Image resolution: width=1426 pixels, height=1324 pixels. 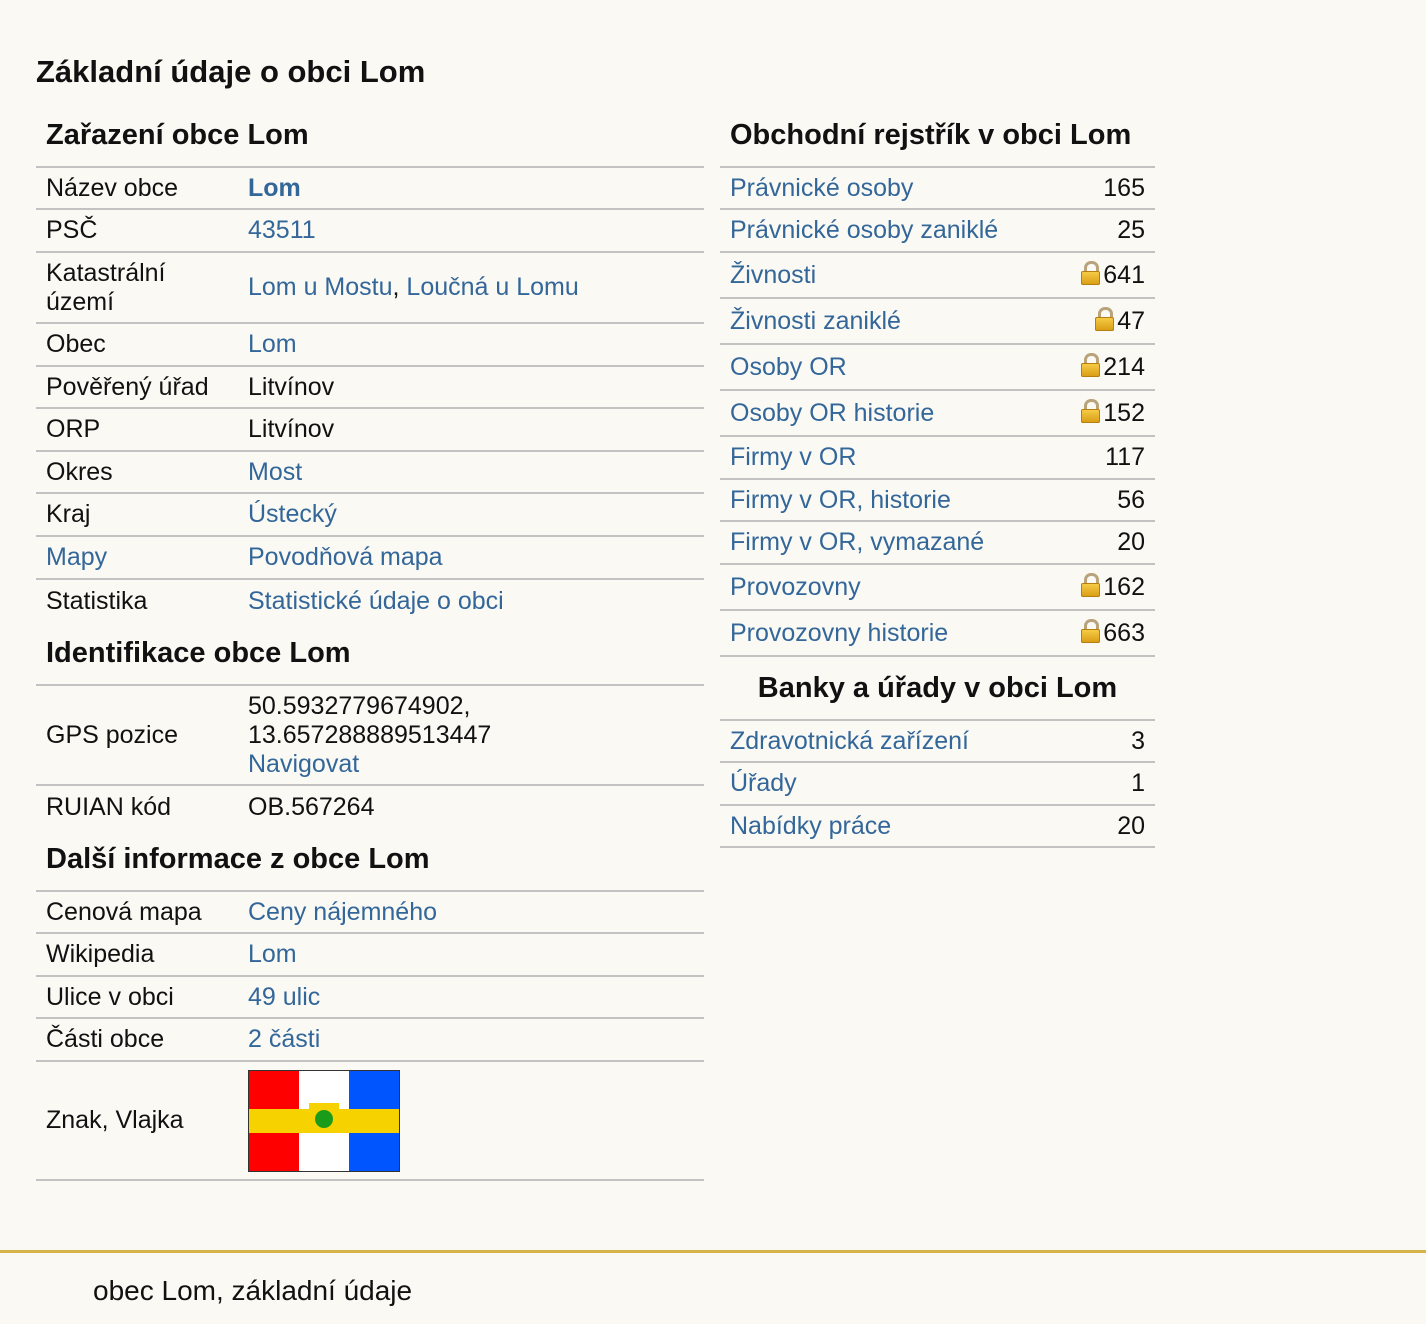 I want to click on count-value: 641, so click(x=1124, y=274).